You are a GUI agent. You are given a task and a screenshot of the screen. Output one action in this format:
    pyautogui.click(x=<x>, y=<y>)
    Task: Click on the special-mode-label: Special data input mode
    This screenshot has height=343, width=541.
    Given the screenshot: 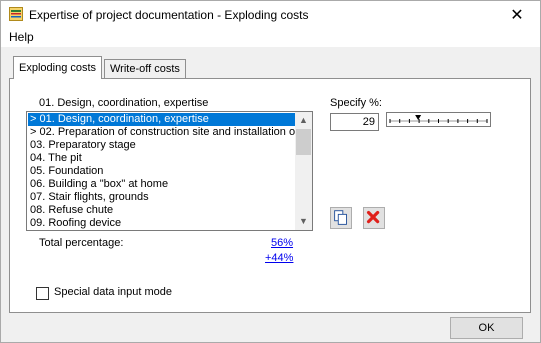 What is the action you would take?
    pyautogui.click(x=113, y=292)
    